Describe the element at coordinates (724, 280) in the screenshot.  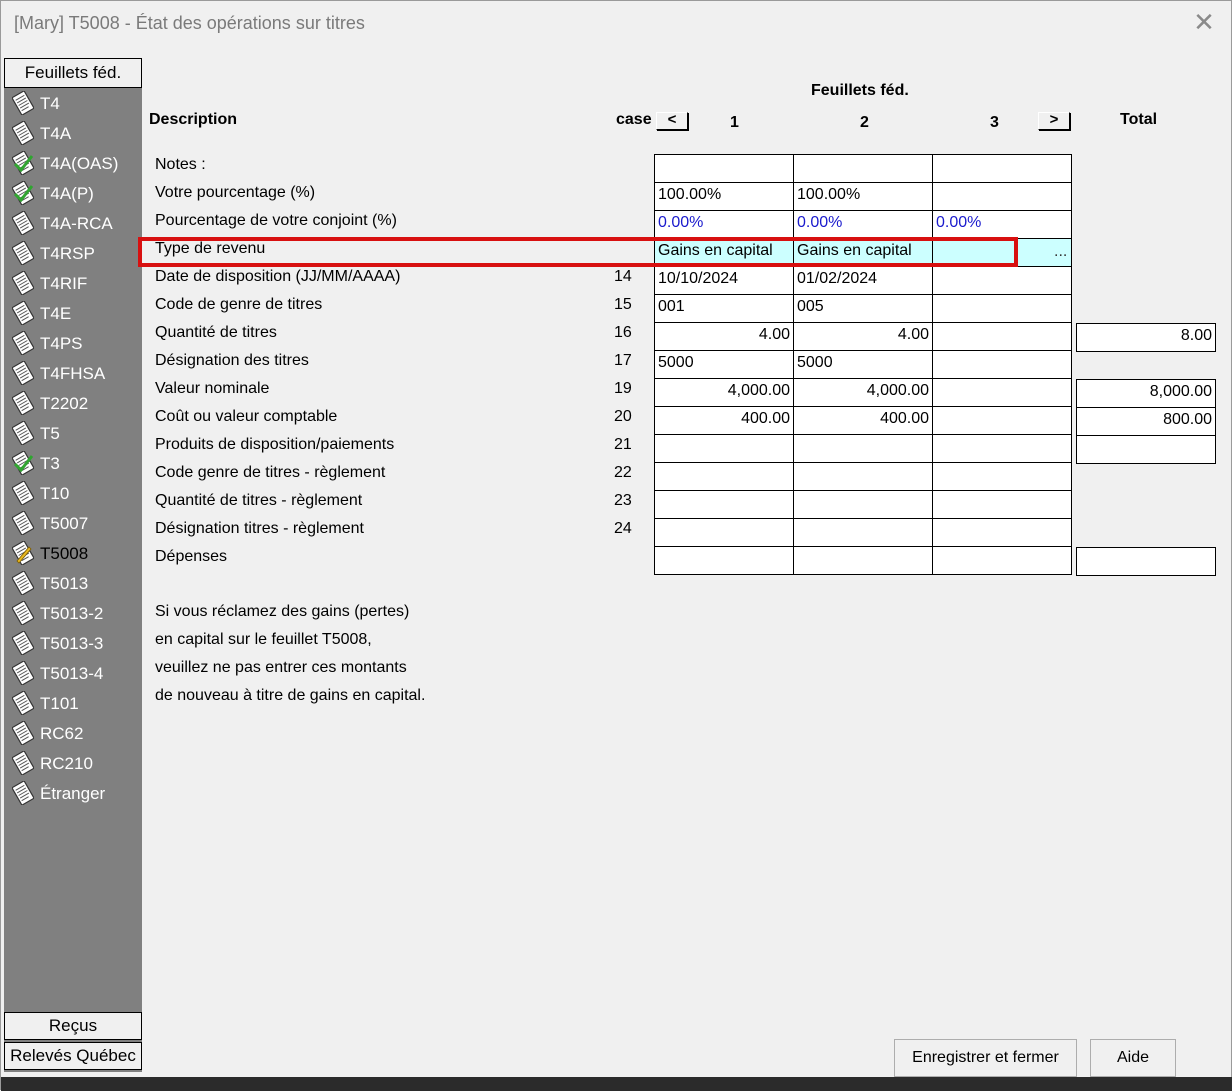
I see `slip-1-field: 10/10/2024` at that location.